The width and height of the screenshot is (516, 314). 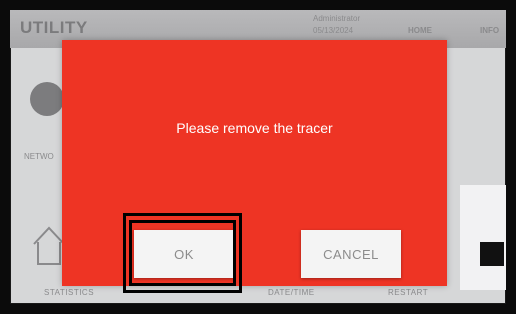 I want to click on tile-network-label: NETWO, so click(x=39, y=156).